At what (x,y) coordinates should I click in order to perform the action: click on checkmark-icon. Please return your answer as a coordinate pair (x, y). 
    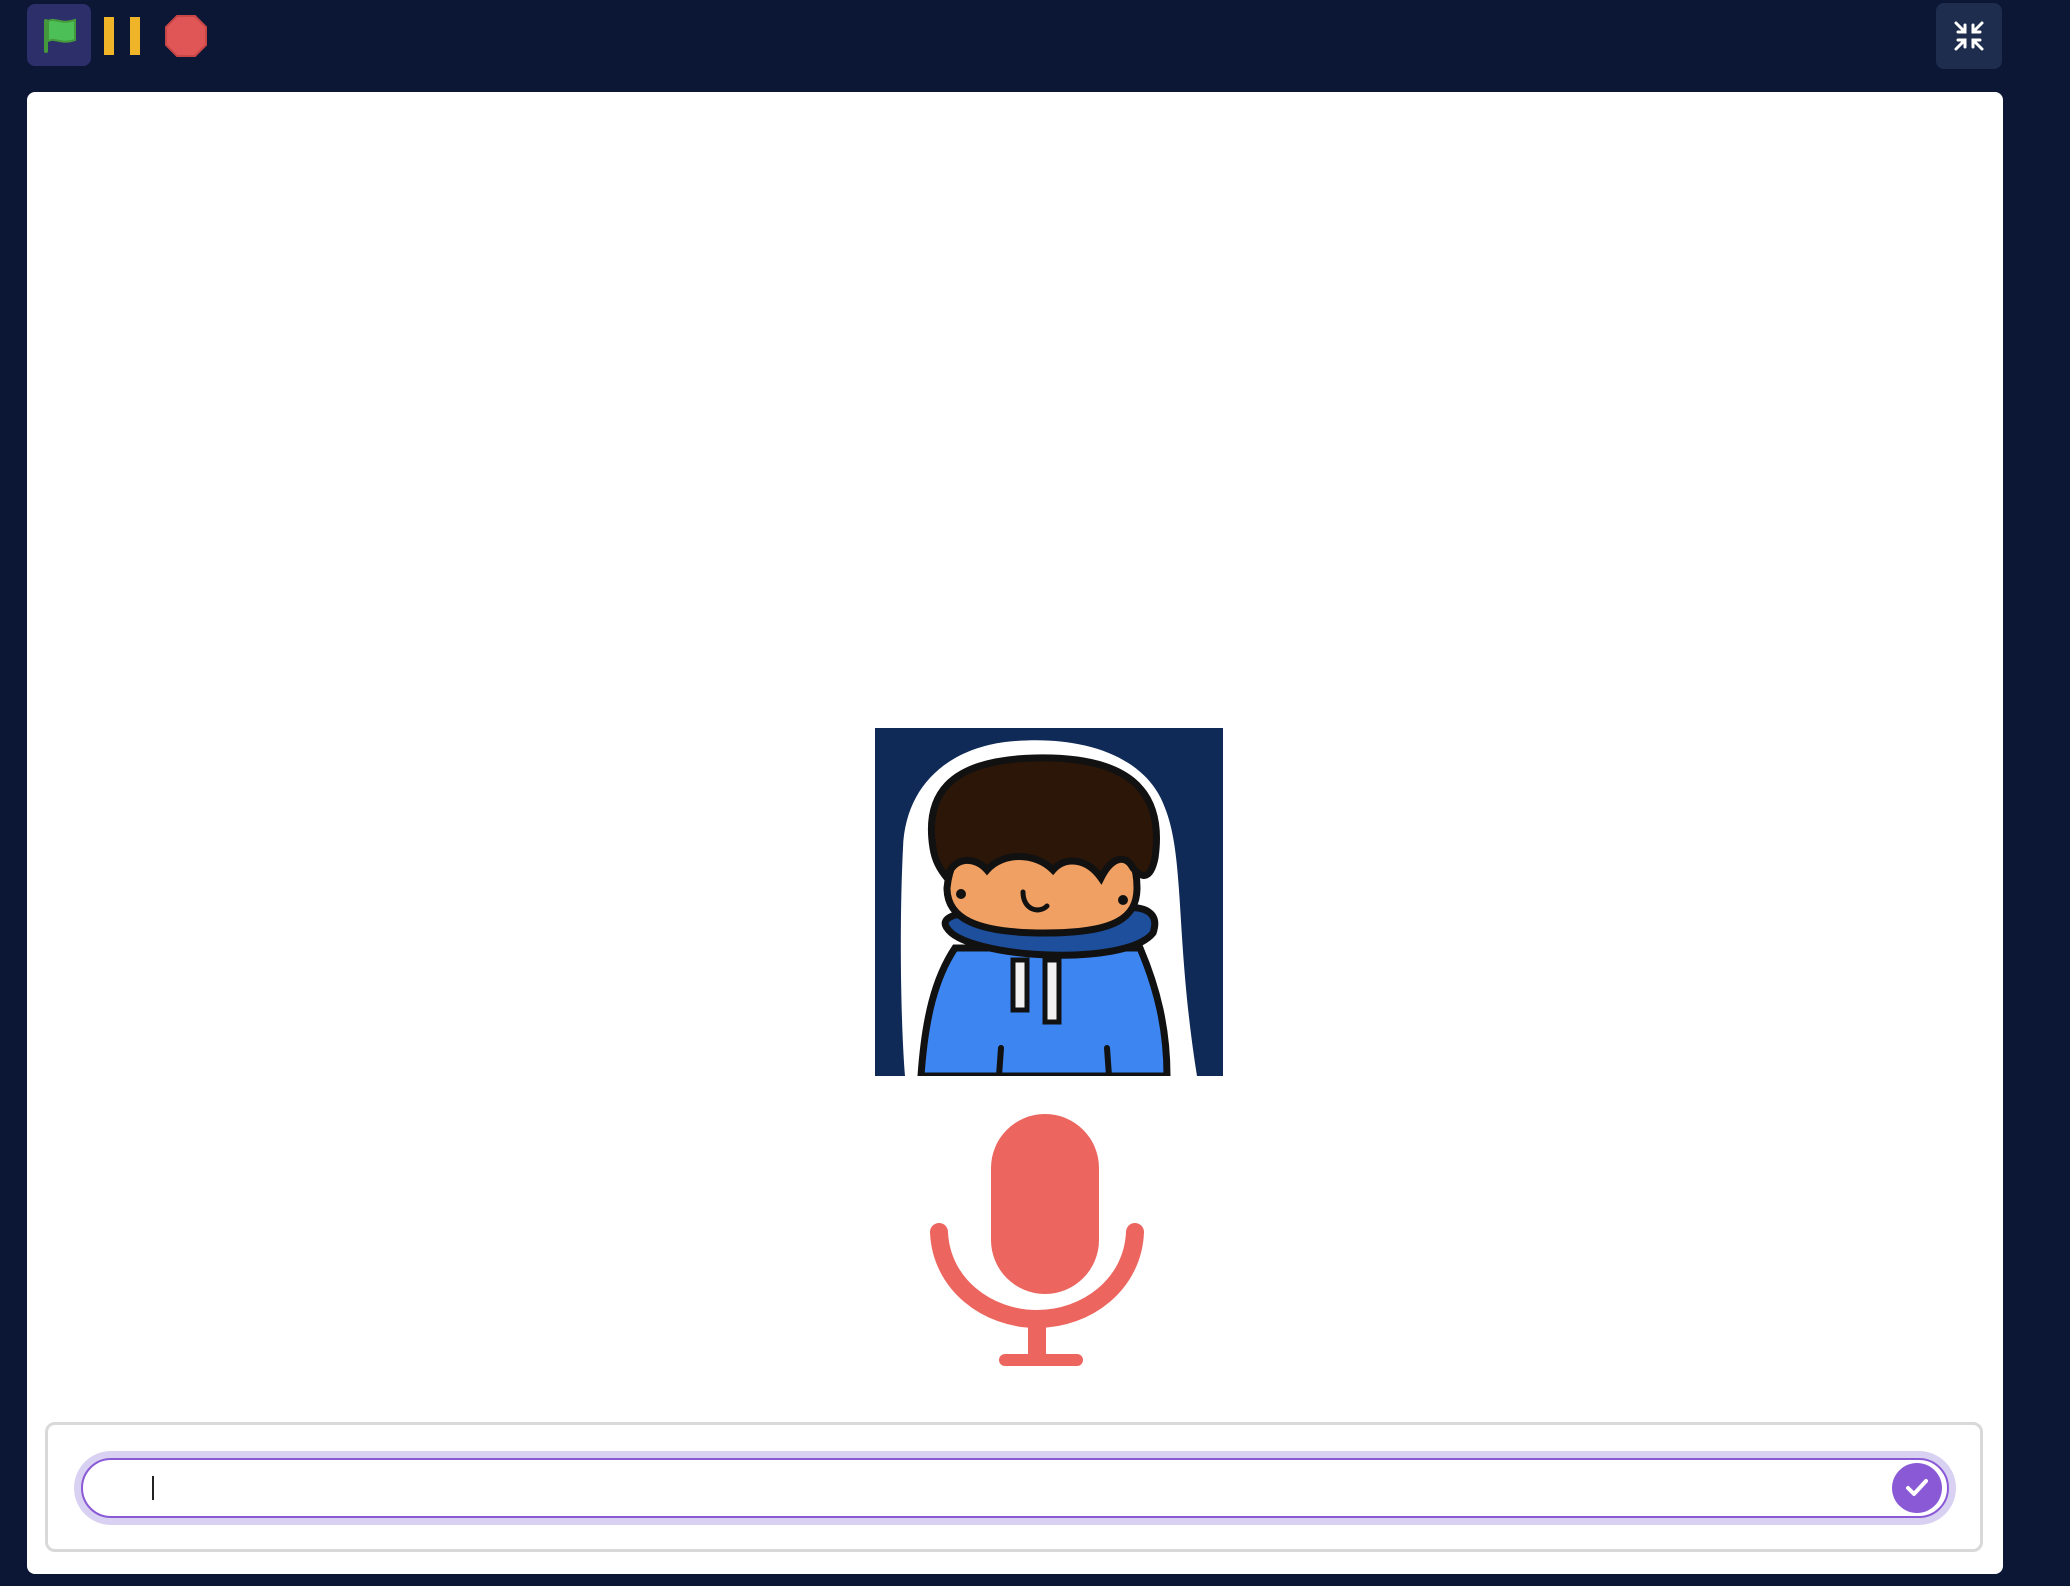
    Looking at the image, I should click on (1917, 1487).